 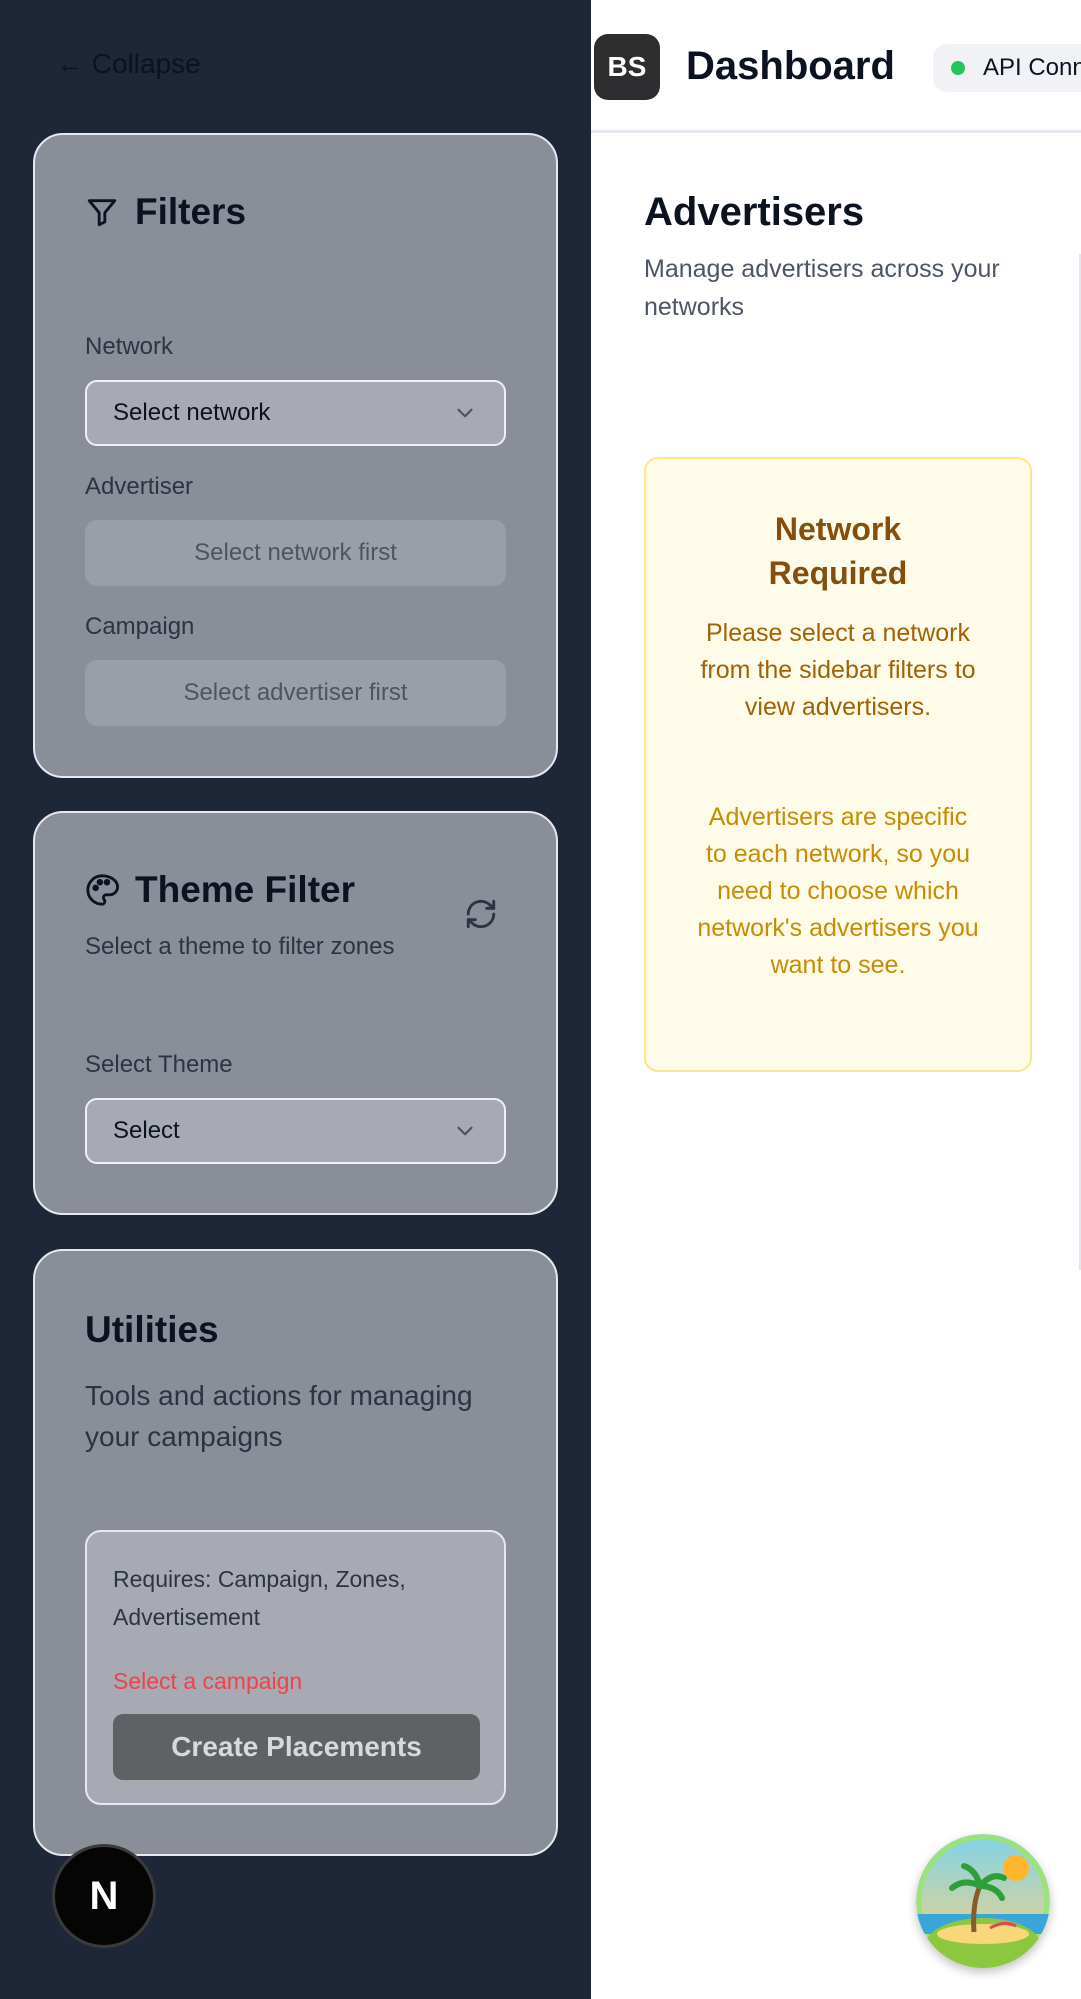 What do you see at coordinates (822, 288) in the screenshot?
I see `page-subtitle: Manage advertisers across your networks` at bounding box center [822, 288].